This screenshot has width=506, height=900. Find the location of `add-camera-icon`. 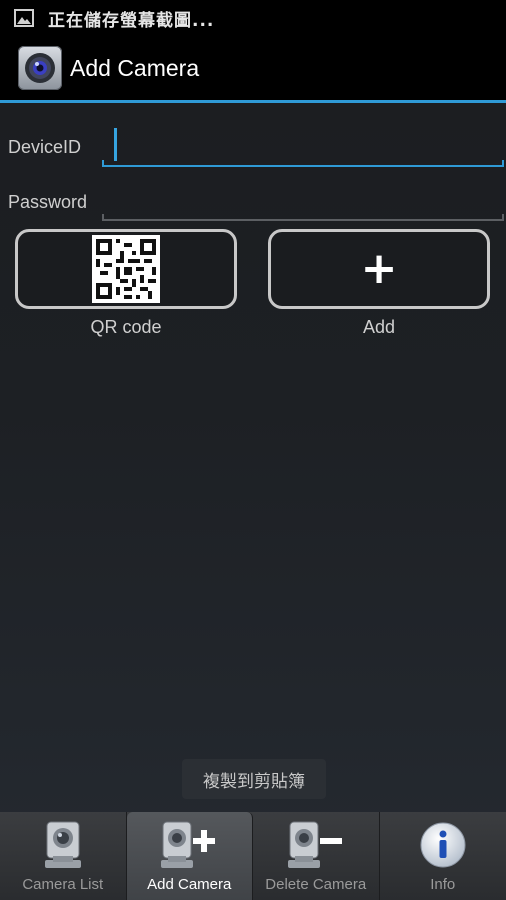

add-camera-icon is located at coordinates (189, 845).